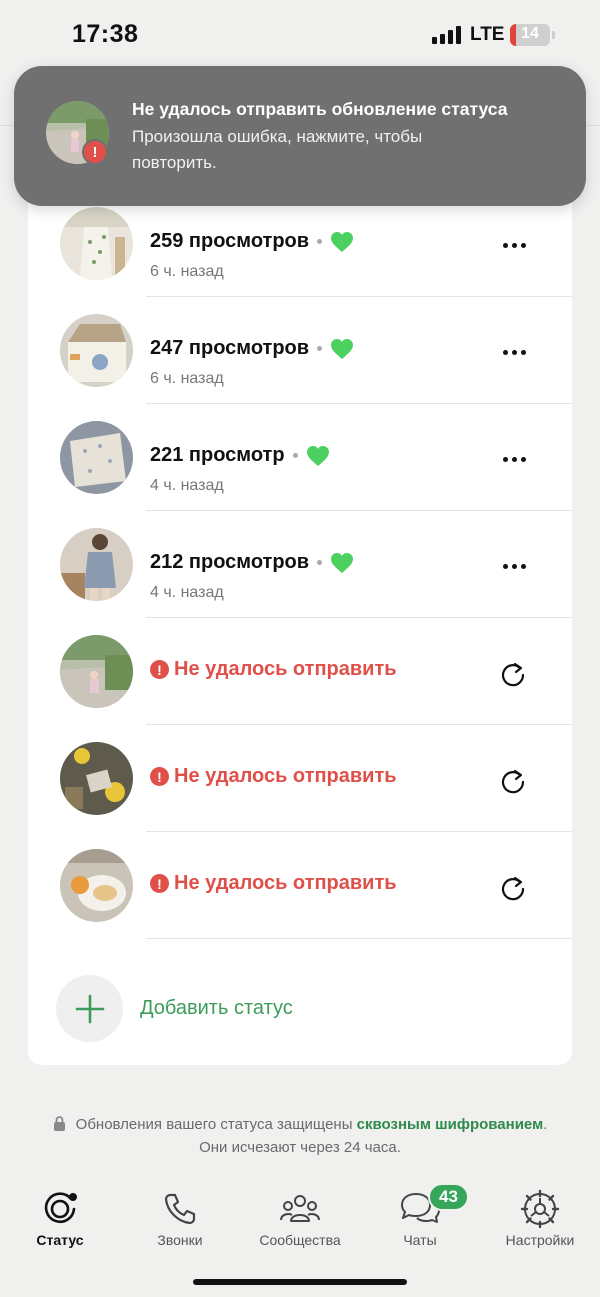  I want to click on view-count: 212 просмотров, so click(230, 562).